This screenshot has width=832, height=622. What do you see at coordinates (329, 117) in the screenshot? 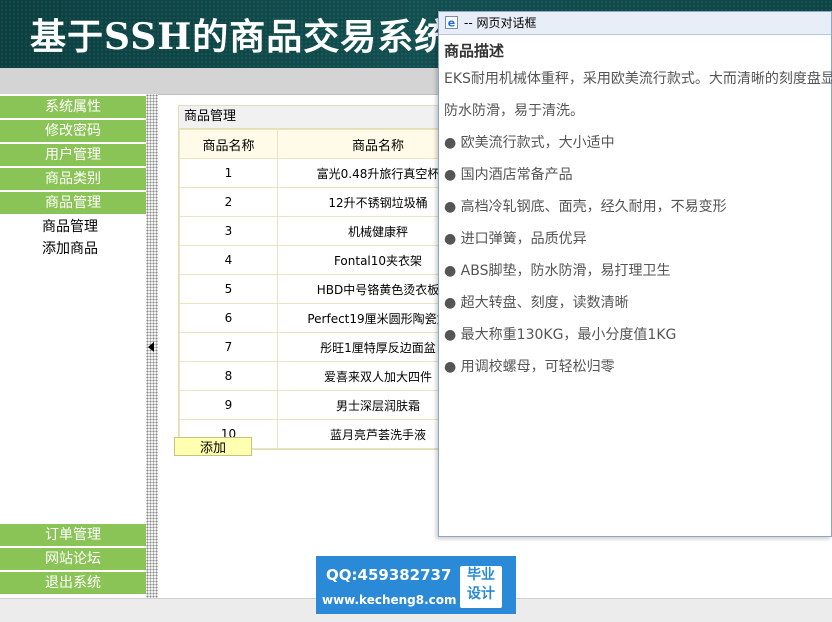
I see `panel-title: 商品管理` at bounding box center [329, 117].